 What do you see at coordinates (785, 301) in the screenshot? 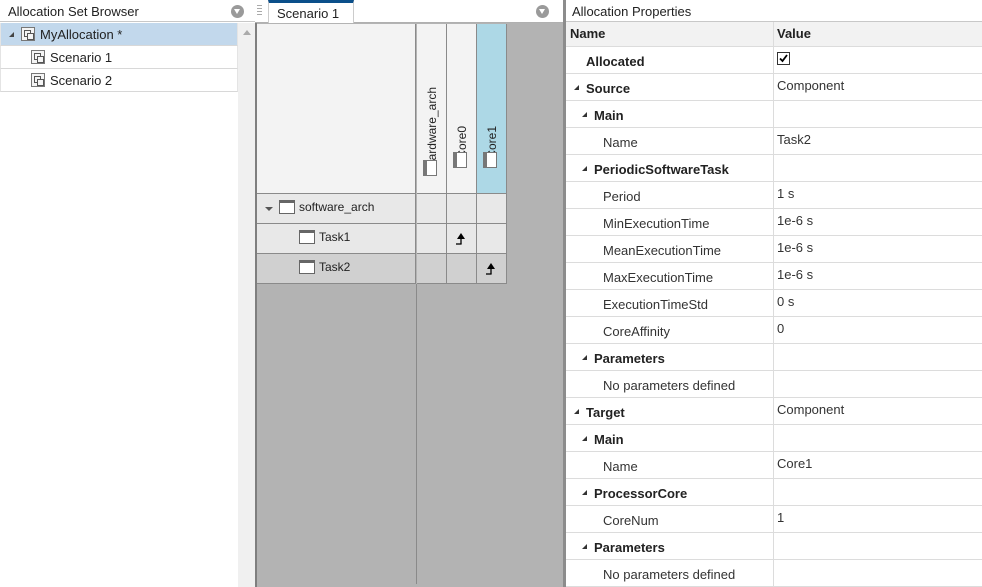
I see `property-value: 0 s` at bounding box center [785, 301].